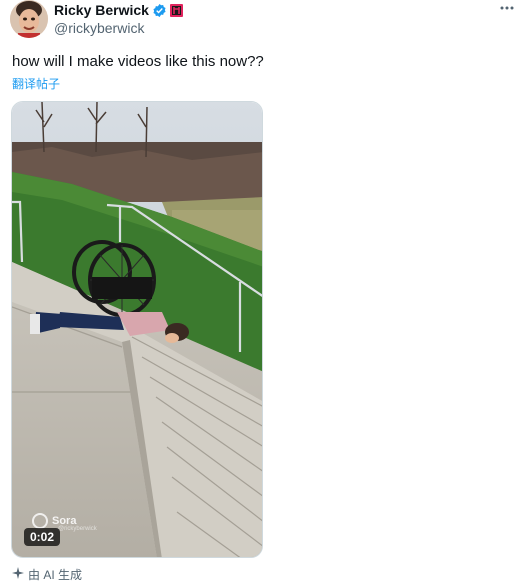 Image resolution: width=525 pixels, height=587 pixels. What do you see at coordinates (176, 10) in the screenshot?
I see `affiliate-badge-icon` at bounding box center [176, 10].